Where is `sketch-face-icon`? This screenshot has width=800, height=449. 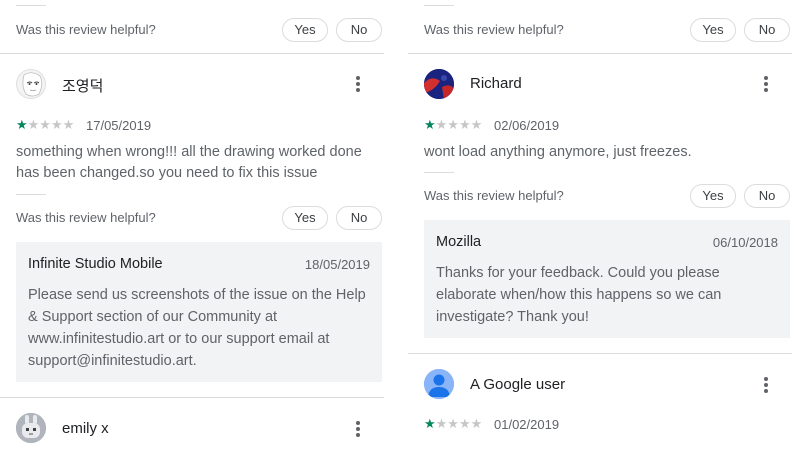 sketch-face-icon is located at coordinates (32, 84).